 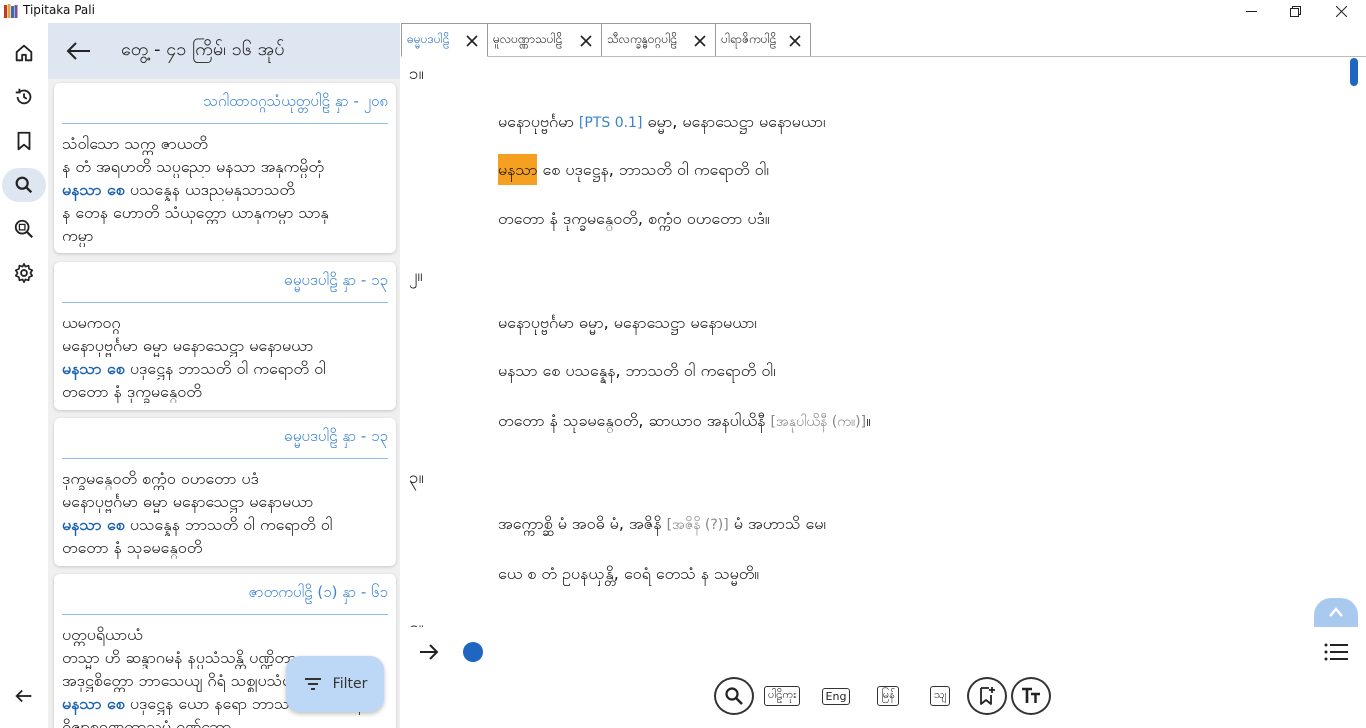 I want to click on snippet-line: သံဝါသော သက္က ဇာယတိ, so click(x=135, y=143).